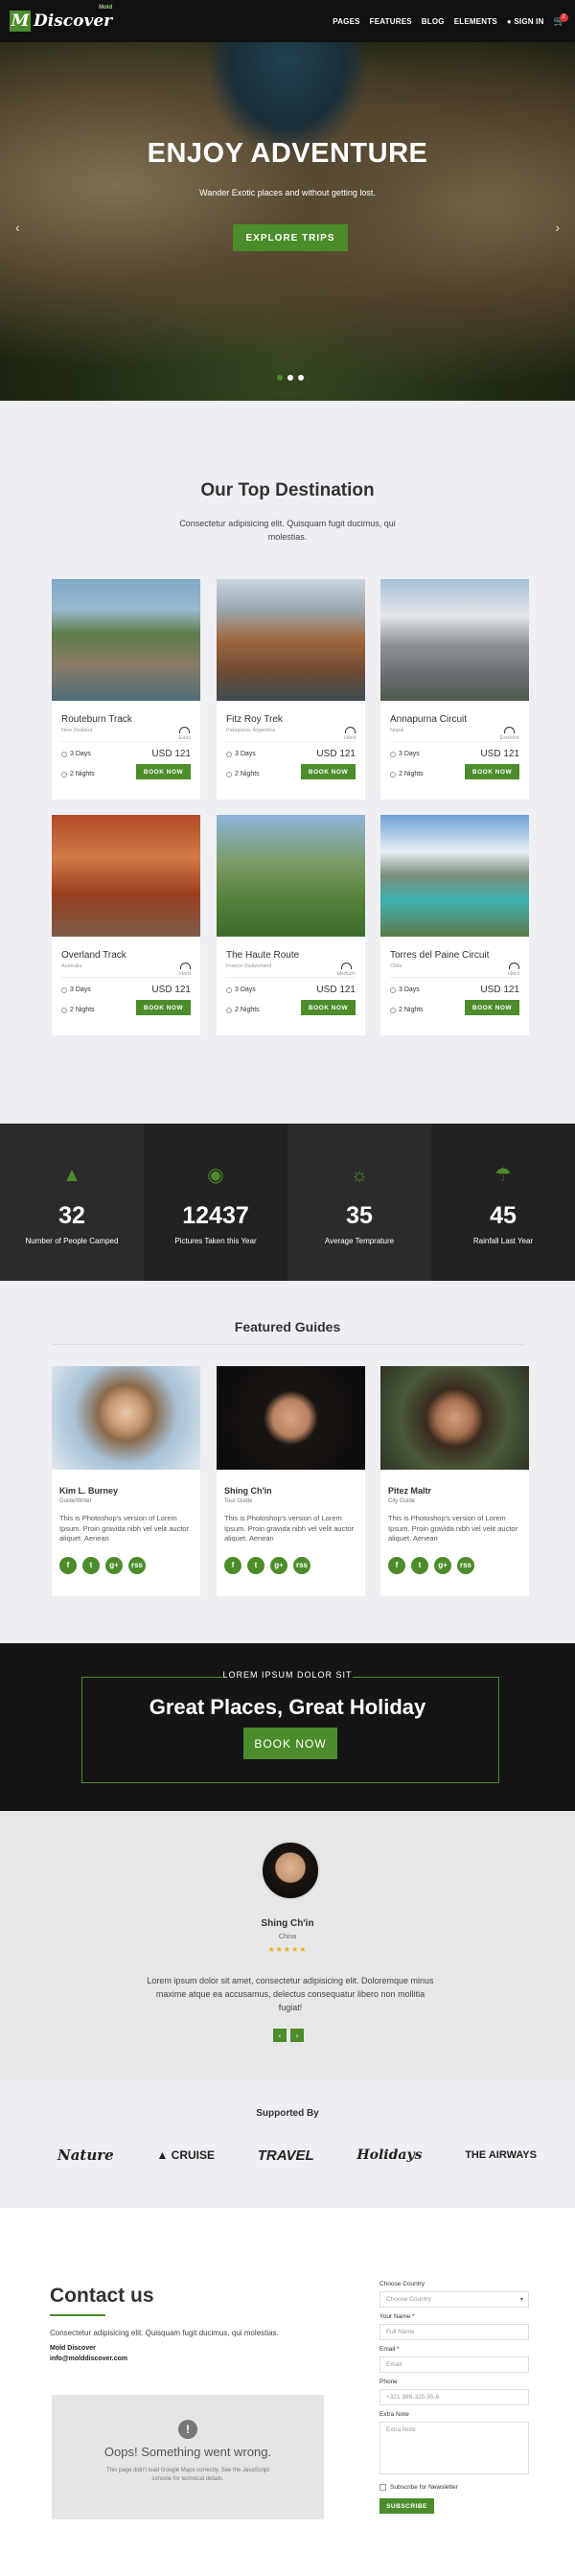  What do you see at coordinates (454, 955) in the screenshot?
I see `destination-name: Torres del Paine Circuit` at bounding box center [454, 955].